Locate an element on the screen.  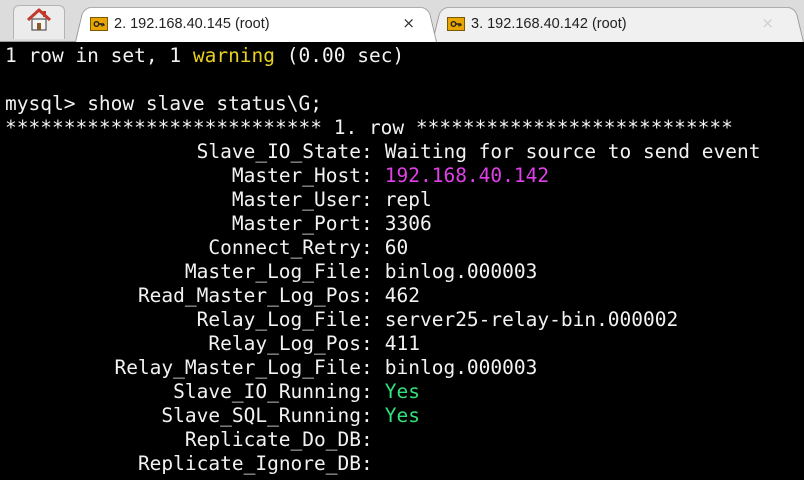
field-value: 3306 is located at coordinates (408, 223).